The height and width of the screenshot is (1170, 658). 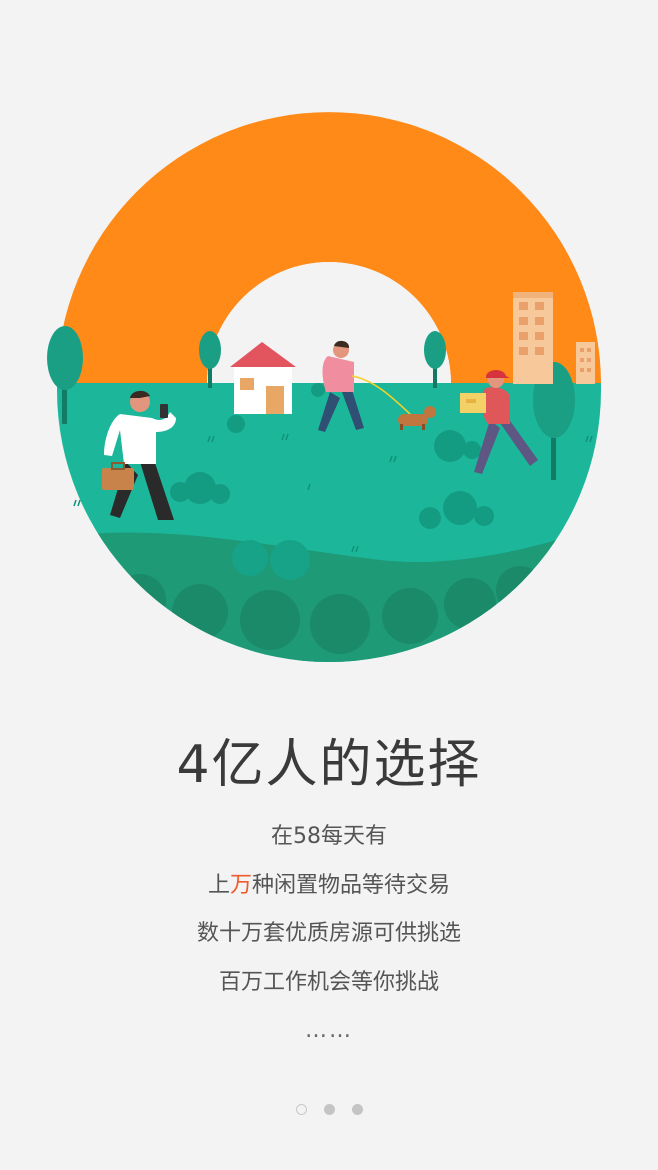 I want to click on page-indicator, so click(x=329, y=1109).